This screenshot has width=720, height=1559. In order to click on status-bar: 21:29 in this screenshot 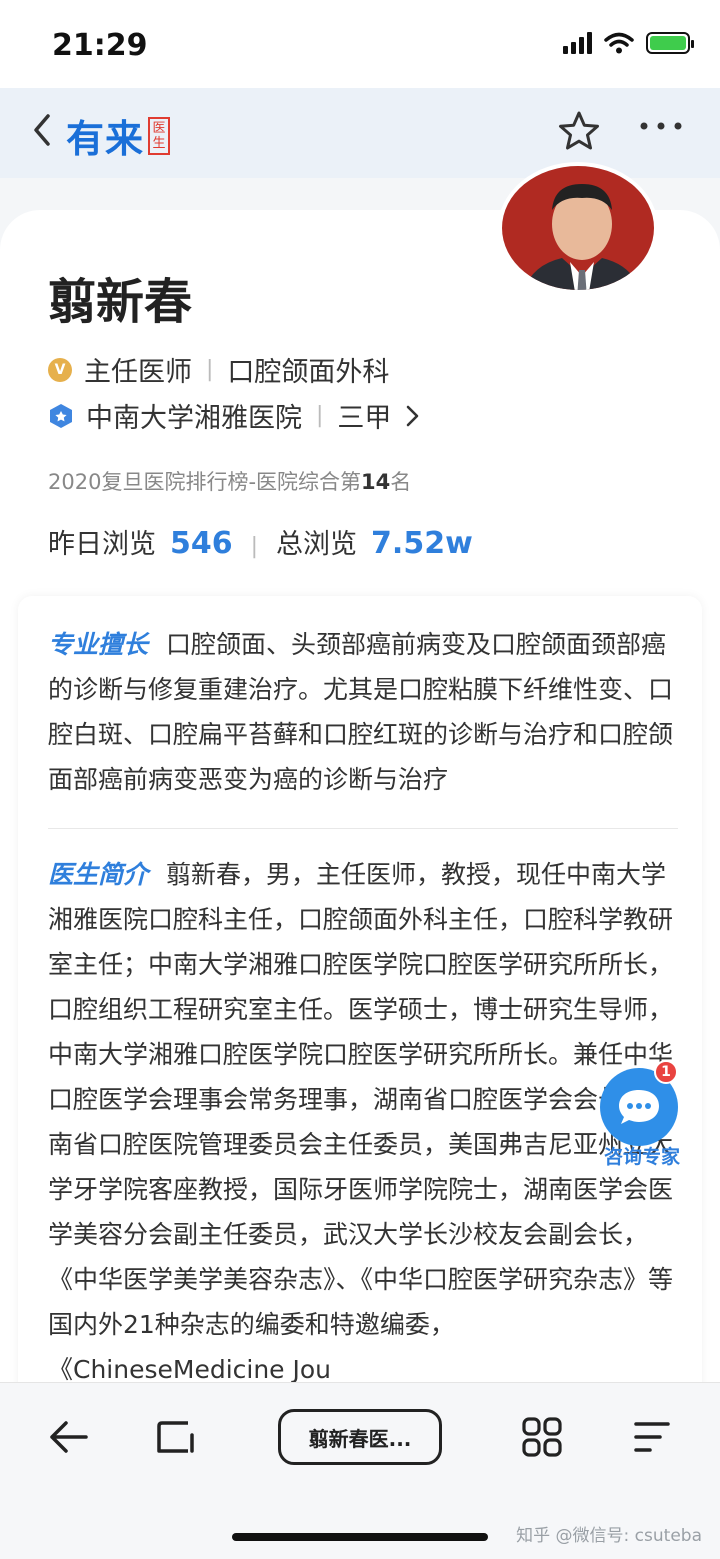, I will do `click(360, 44)`.